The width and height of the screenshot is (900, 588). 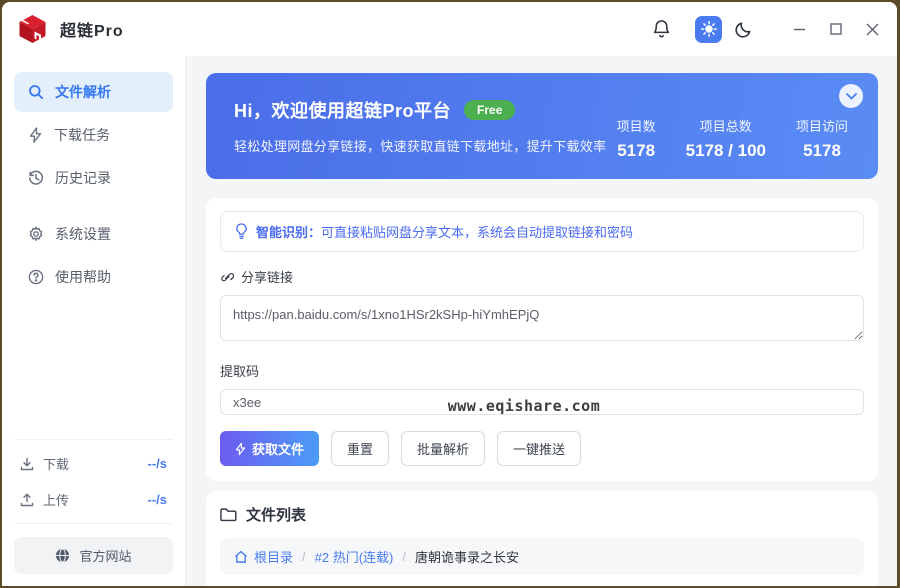 What do you see at coordinates (661, 29) in the screenshot?
I see `notification-bell-icon` at bounding box center [661, 29].